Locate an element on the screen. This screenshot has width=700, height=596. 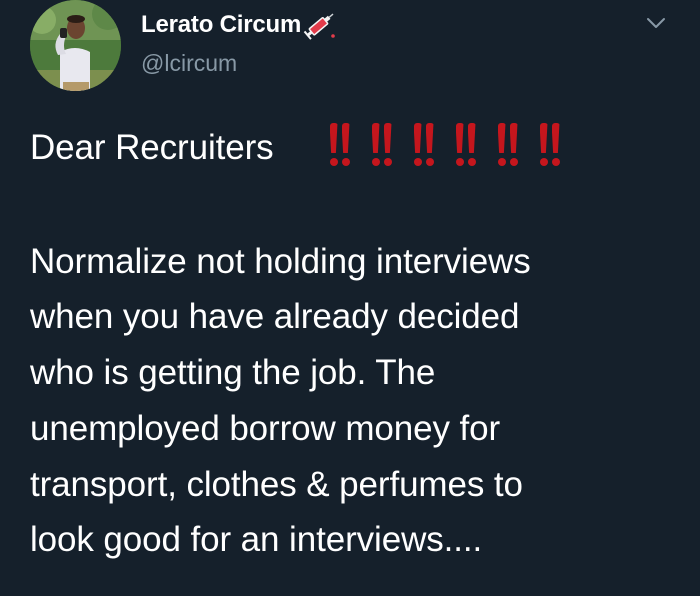
tweet-body-line: unemployed borrow money for is located at coordinates (265, 428).